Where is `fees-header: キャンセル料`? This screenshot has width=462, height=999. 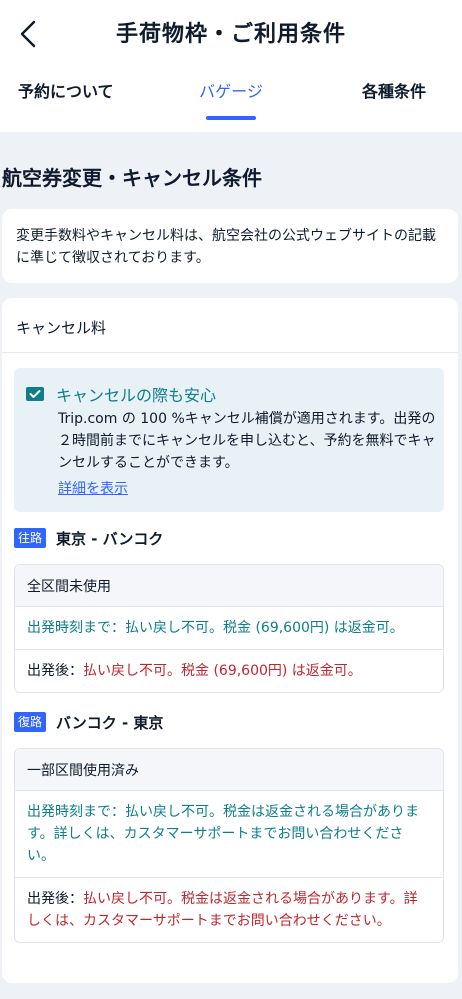
fees-header: キャンセル料 is located at coordinates (61, 328).